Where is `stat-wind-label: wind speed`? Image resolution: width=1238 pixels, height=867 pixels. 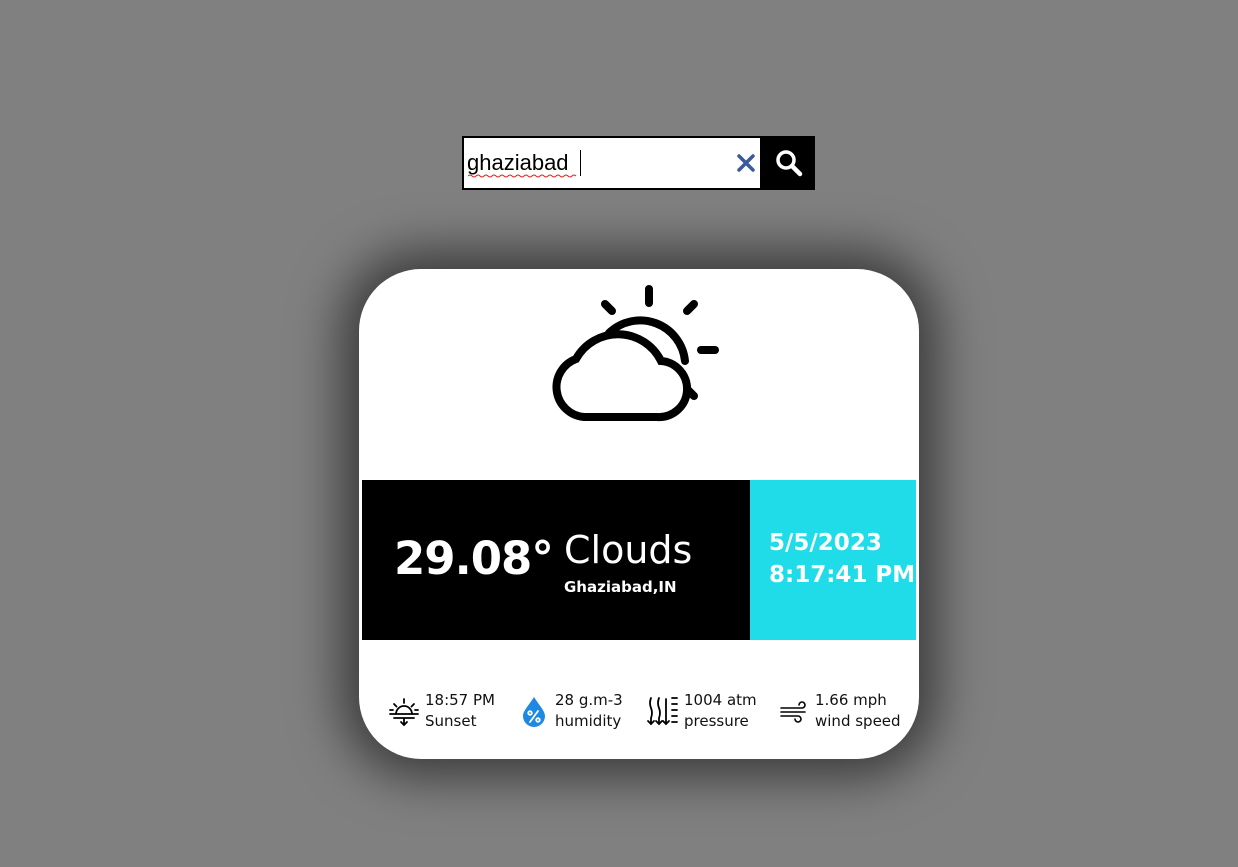
stat-wind-label: wind speed is located at coordinates (858, 721).